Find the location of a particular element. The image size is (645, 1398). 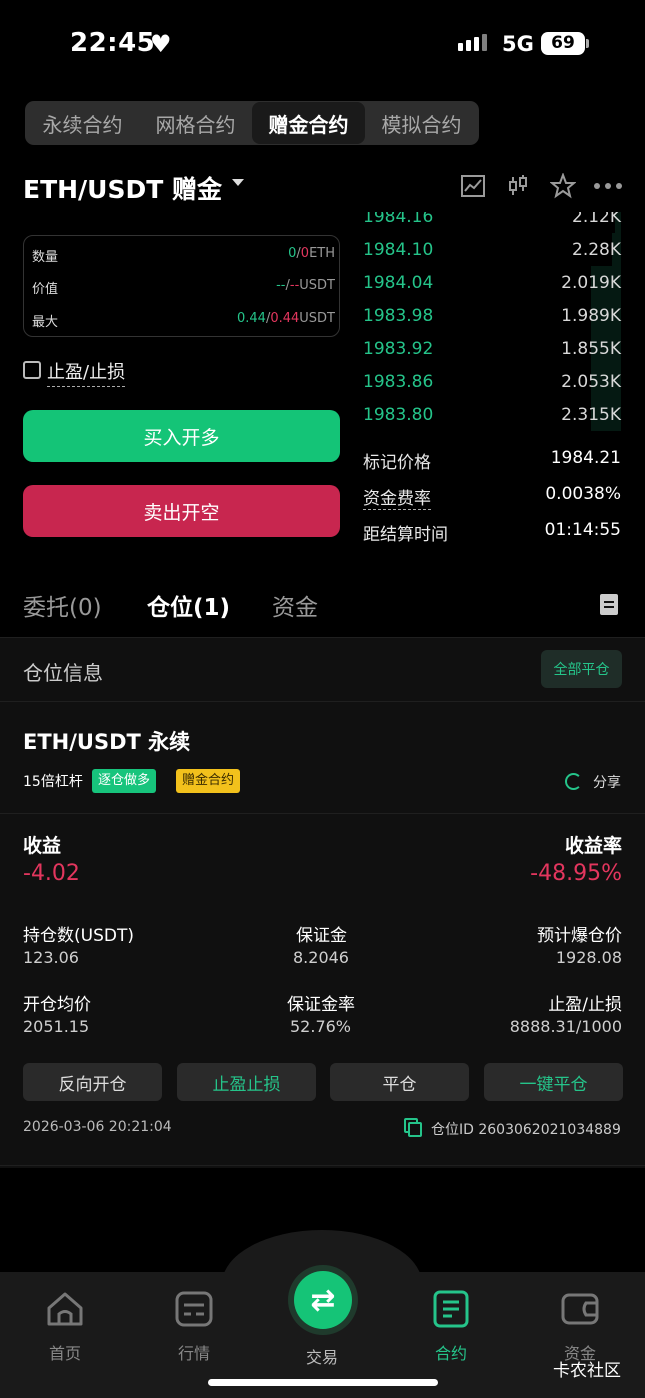

heart-icon: ♥ is located at coordinates (161, 44).